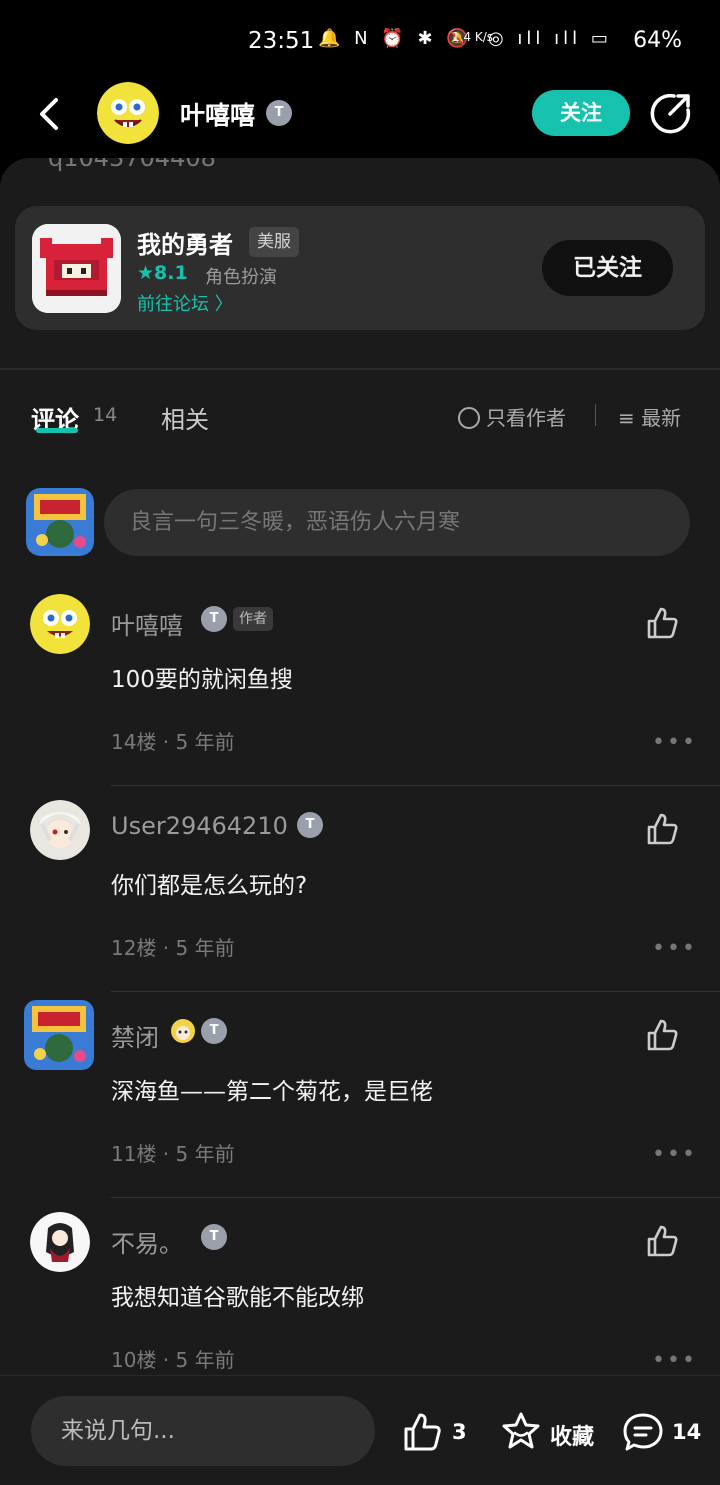 This screenshot has width=720, height=1485. I want to click on comment-text: 我想知道谷歌能不能改绑, so click(237, 1298).